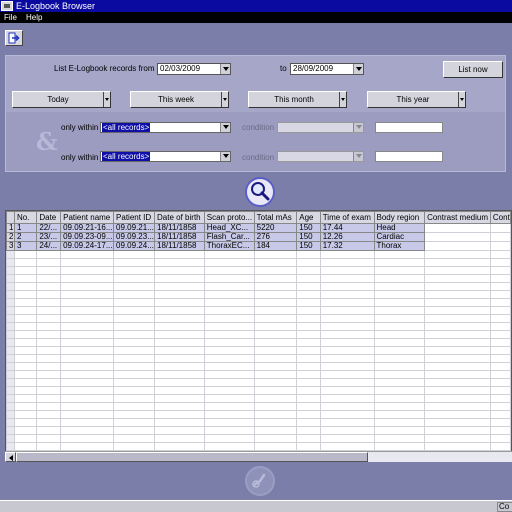 Image resolution: width=512 pixels, height=512 pixels. I want to click on today-button: Today, so click(61, 99).